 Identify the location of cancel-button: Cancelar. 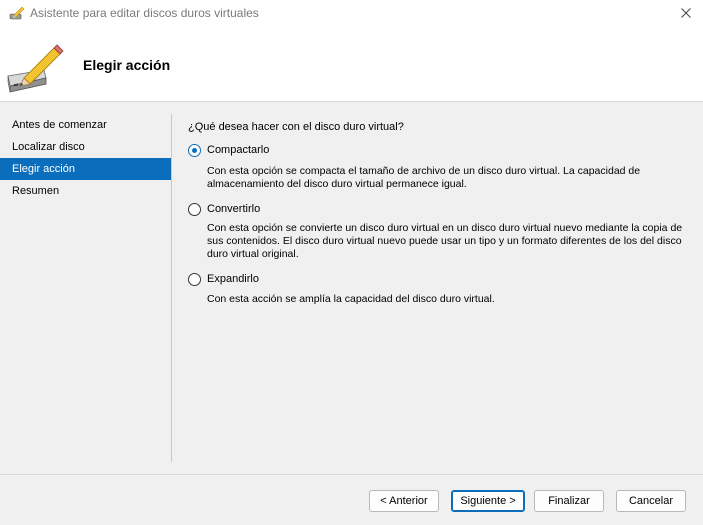
(651, 501).